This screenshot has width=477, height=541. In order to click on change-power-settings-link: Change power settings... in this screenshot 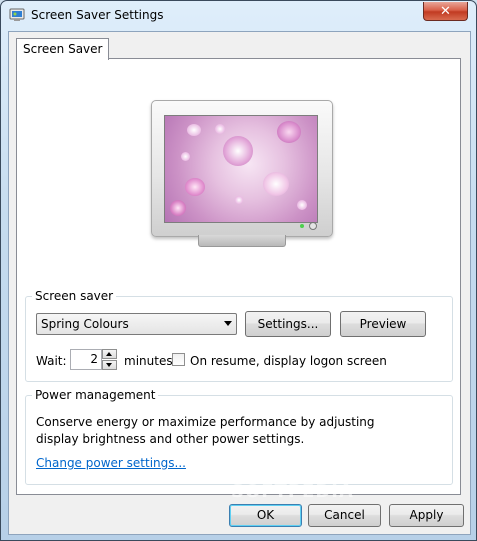, I will do `click(111, 463)`.